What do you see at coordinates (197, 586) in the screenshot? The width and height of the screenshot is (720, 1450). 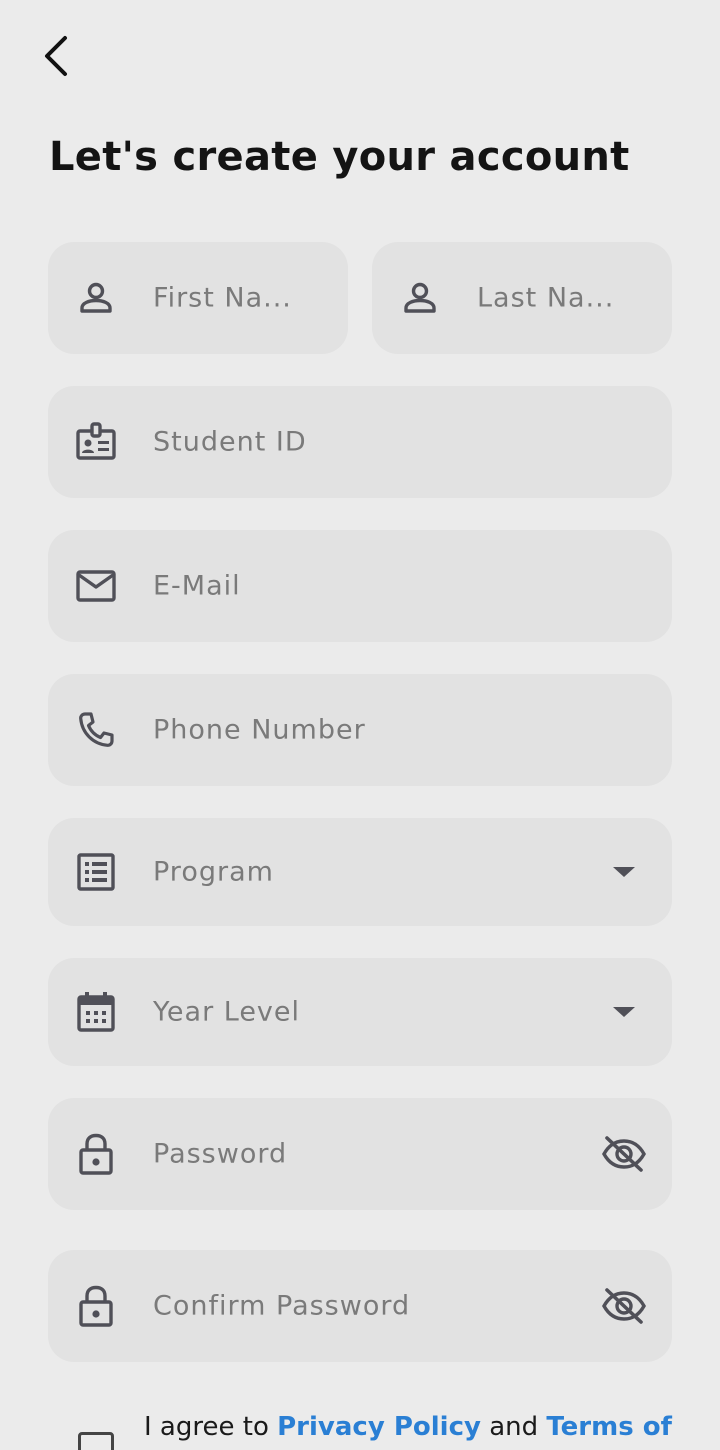 I see `email-placeholder: E-Mail` at bounding box center [197, 586].